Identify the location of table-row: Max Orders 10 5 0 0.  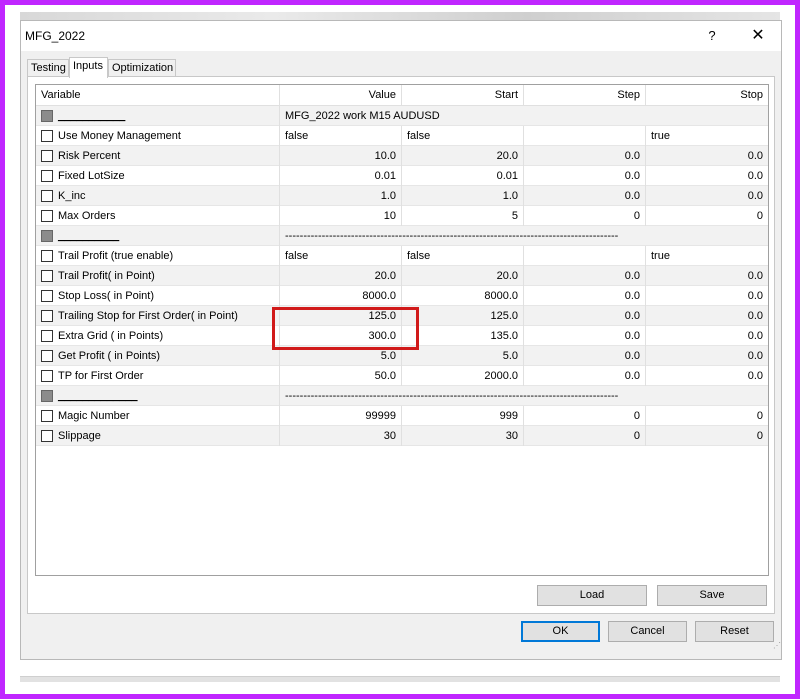
(402, 216).